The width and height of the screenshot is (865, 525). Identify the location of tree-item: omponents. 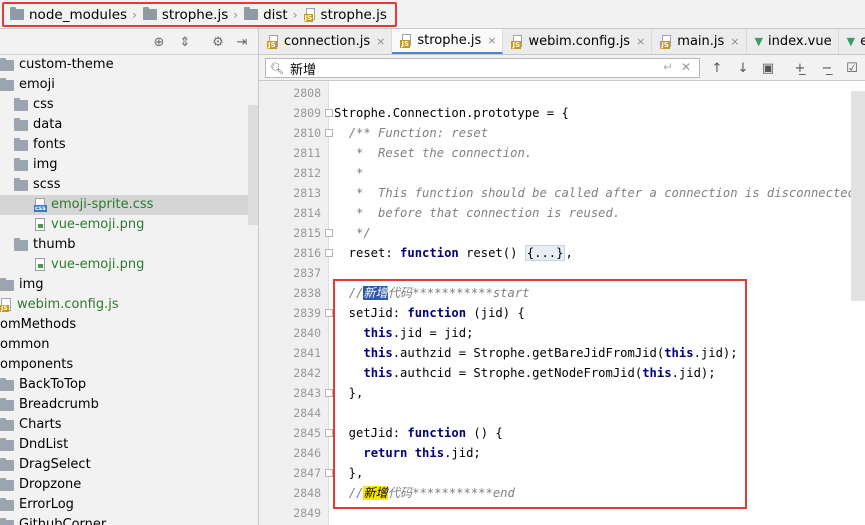
(129, 365).